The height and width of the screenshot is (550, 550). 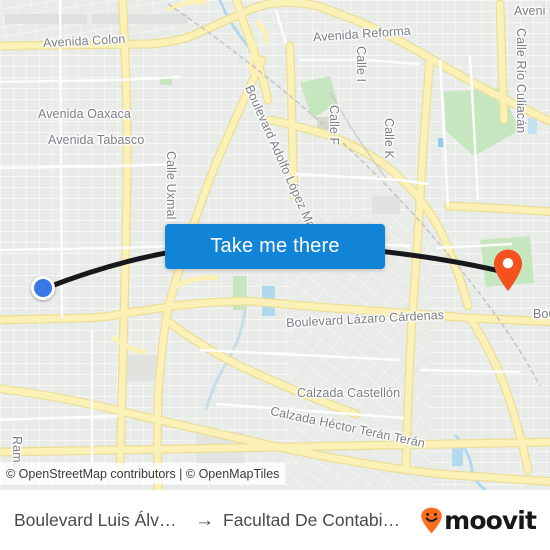 I want to click on take-me-there-label: Take me there, so click(x=275, y=246).